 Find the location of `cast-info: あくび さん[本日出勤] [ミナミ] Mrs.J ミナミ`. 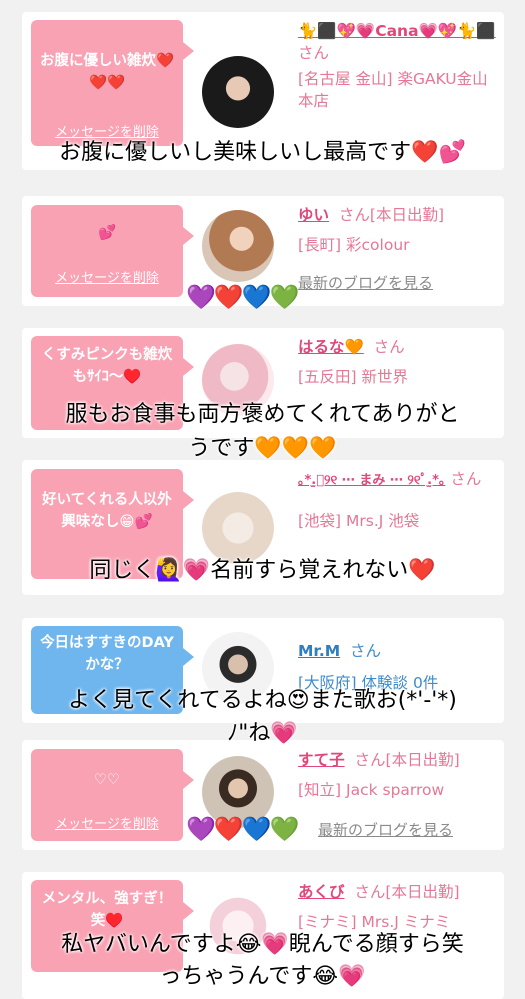

cast-info: あくび さん[本日出勤] [ミナミ] Mrs.J ミナミ is located at coordinates (398, 907).